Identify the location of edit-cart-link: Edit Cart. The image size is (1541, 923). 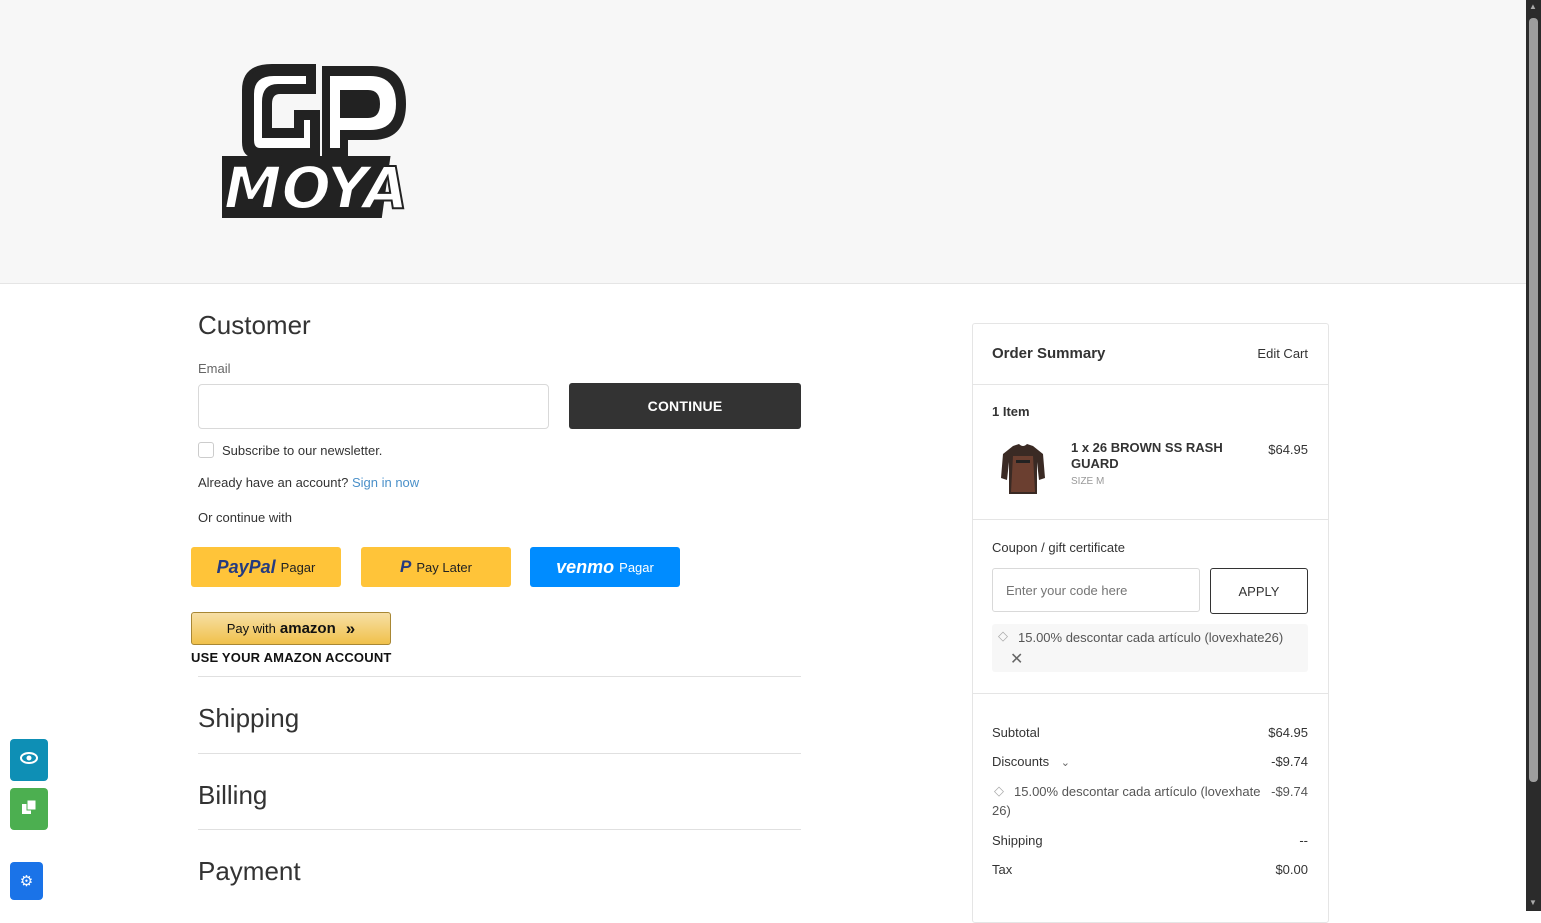
(1282, 353).